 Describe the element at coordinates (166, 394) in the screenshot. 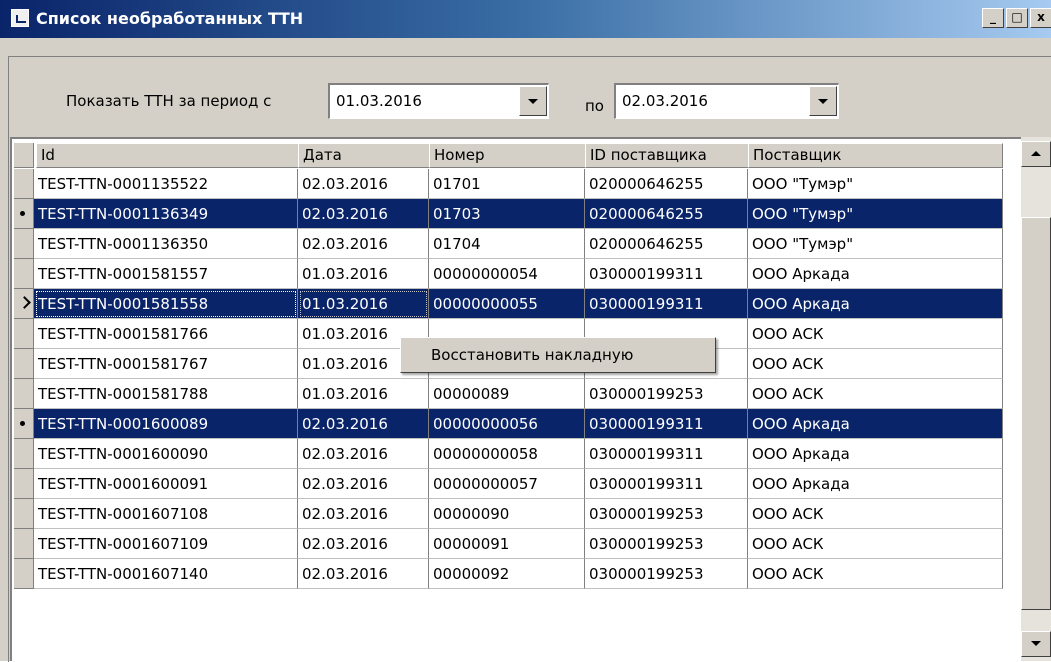

I see `cell-id: TEST-TTN-0001581788` at that location.